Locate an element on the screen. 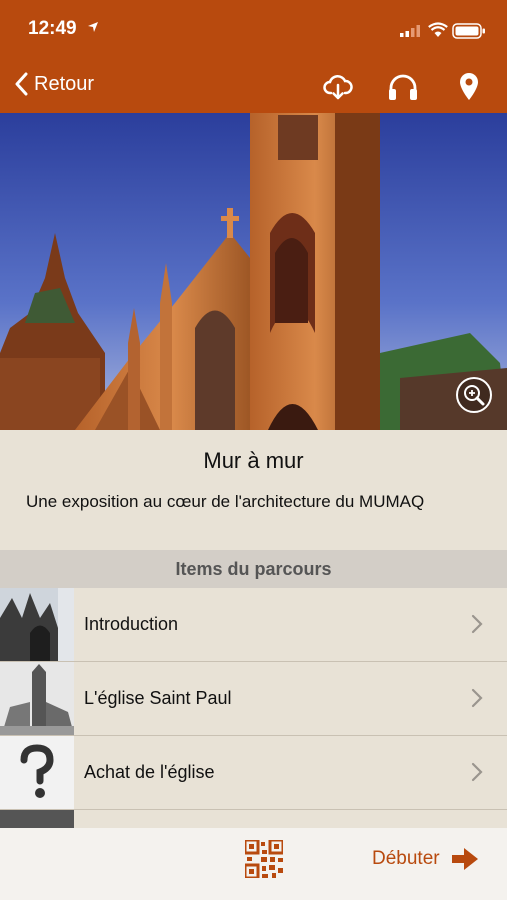 This screenshot has height=900, width=507. list-item-introduction: Introduction is located at coordinates (253, 625).